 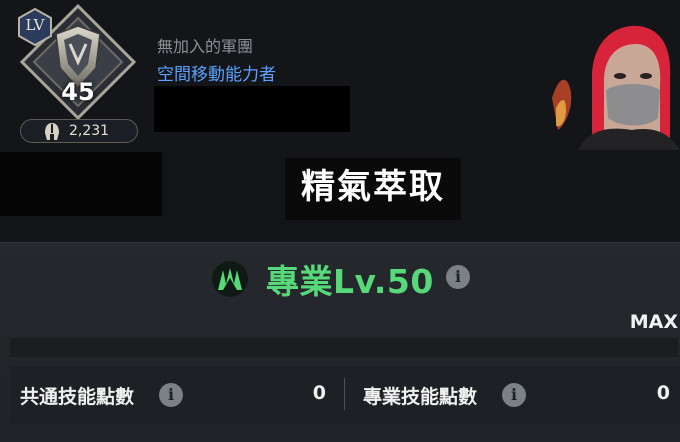 What do you see at coordinates (350, 281) in the screenshot?
I see `profession-level: 專業Lv.50` at bounding box center [350, 281].